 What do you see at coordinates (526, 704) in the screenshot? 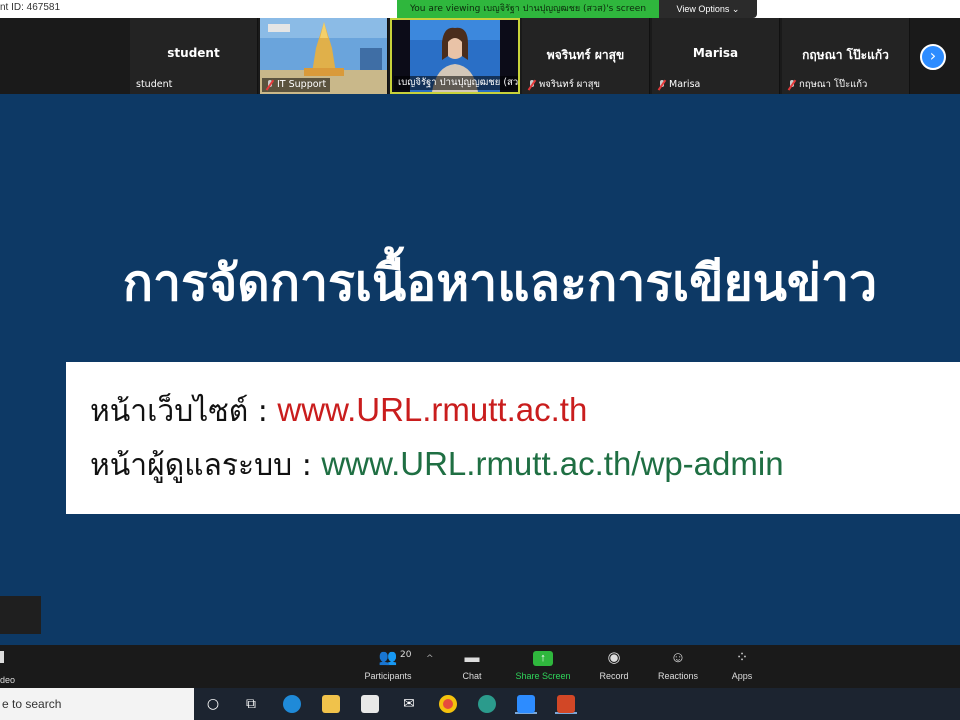
I see `zoom-app-icon` at bounding box center [526, 704].